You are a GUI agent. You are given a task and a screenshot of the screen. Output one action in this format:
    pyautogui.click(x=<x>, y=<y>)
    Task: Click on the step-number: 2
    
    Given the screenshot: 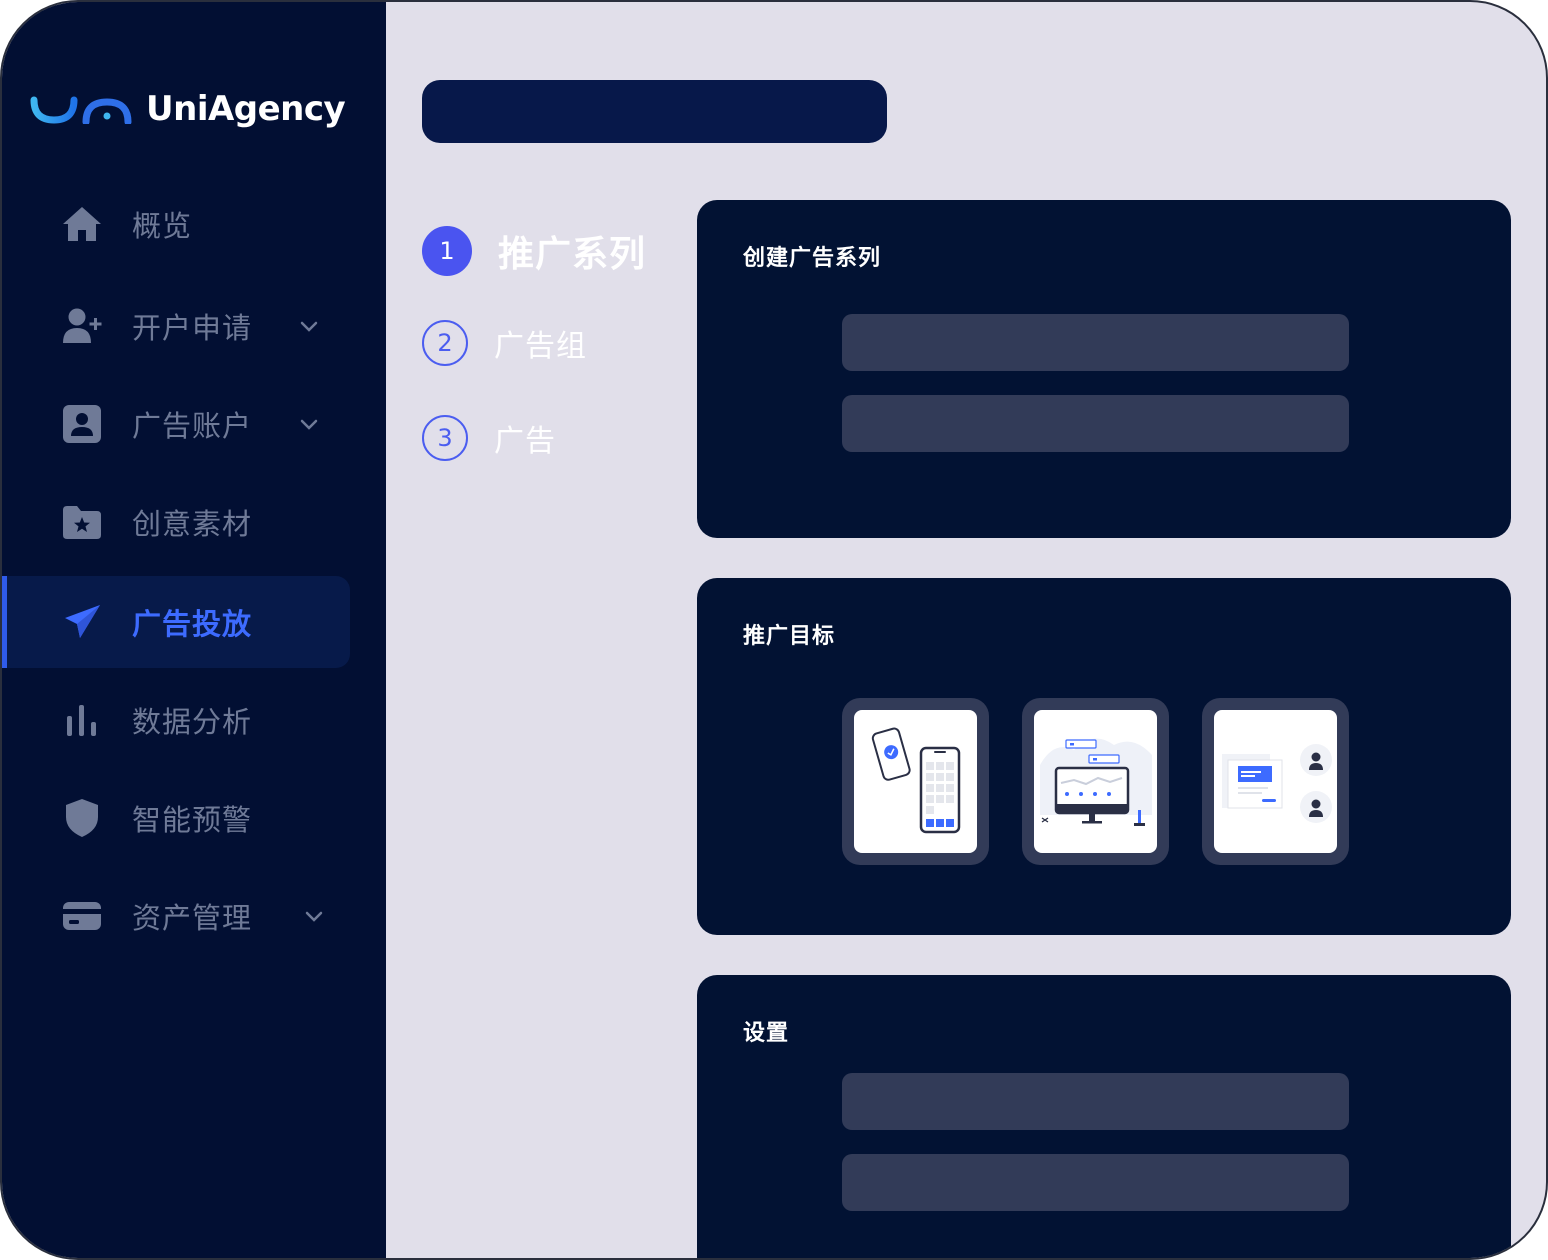 What is the action you would take?
    pyautogui.click(x=445, y=343)
    